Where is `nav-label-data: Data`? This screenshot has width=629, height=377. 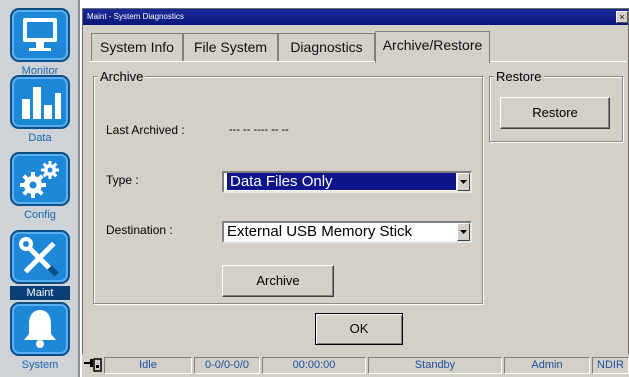 nav-label-data: Data is located at coordinates (40, 138).